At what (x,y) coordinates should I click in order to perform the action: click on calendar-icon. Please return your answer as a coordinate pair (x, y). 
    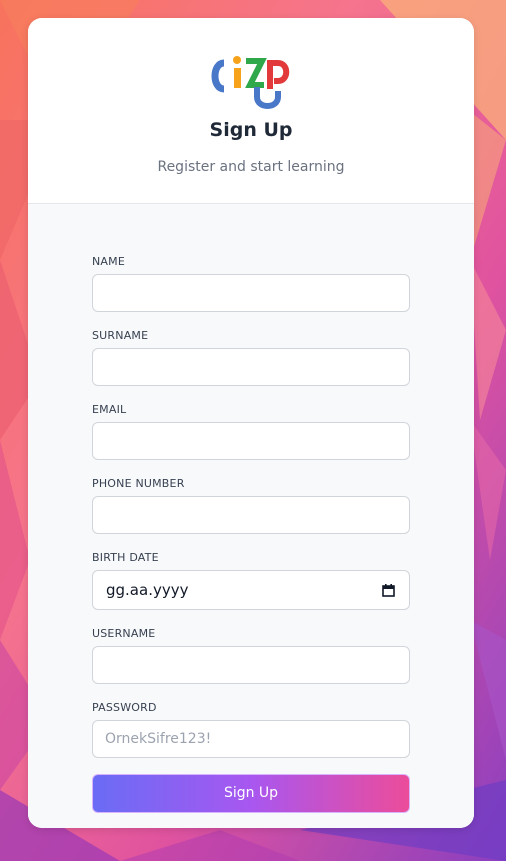
    Looking at the image, I should click on (388, 590).